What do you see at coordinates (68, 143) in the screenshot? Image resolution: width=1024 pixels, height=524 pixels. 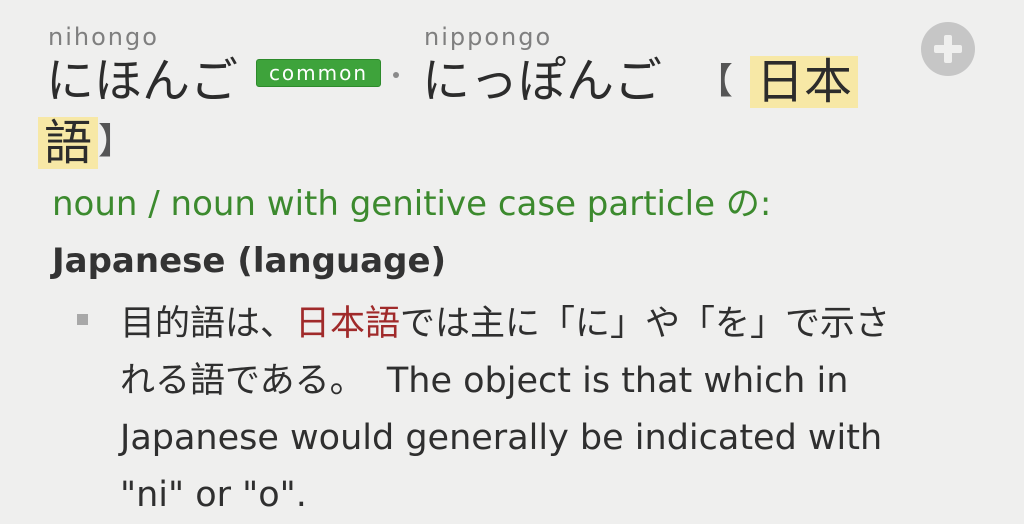 I see `kanji-headword-line2: 語` at bounding box center [68, 143].